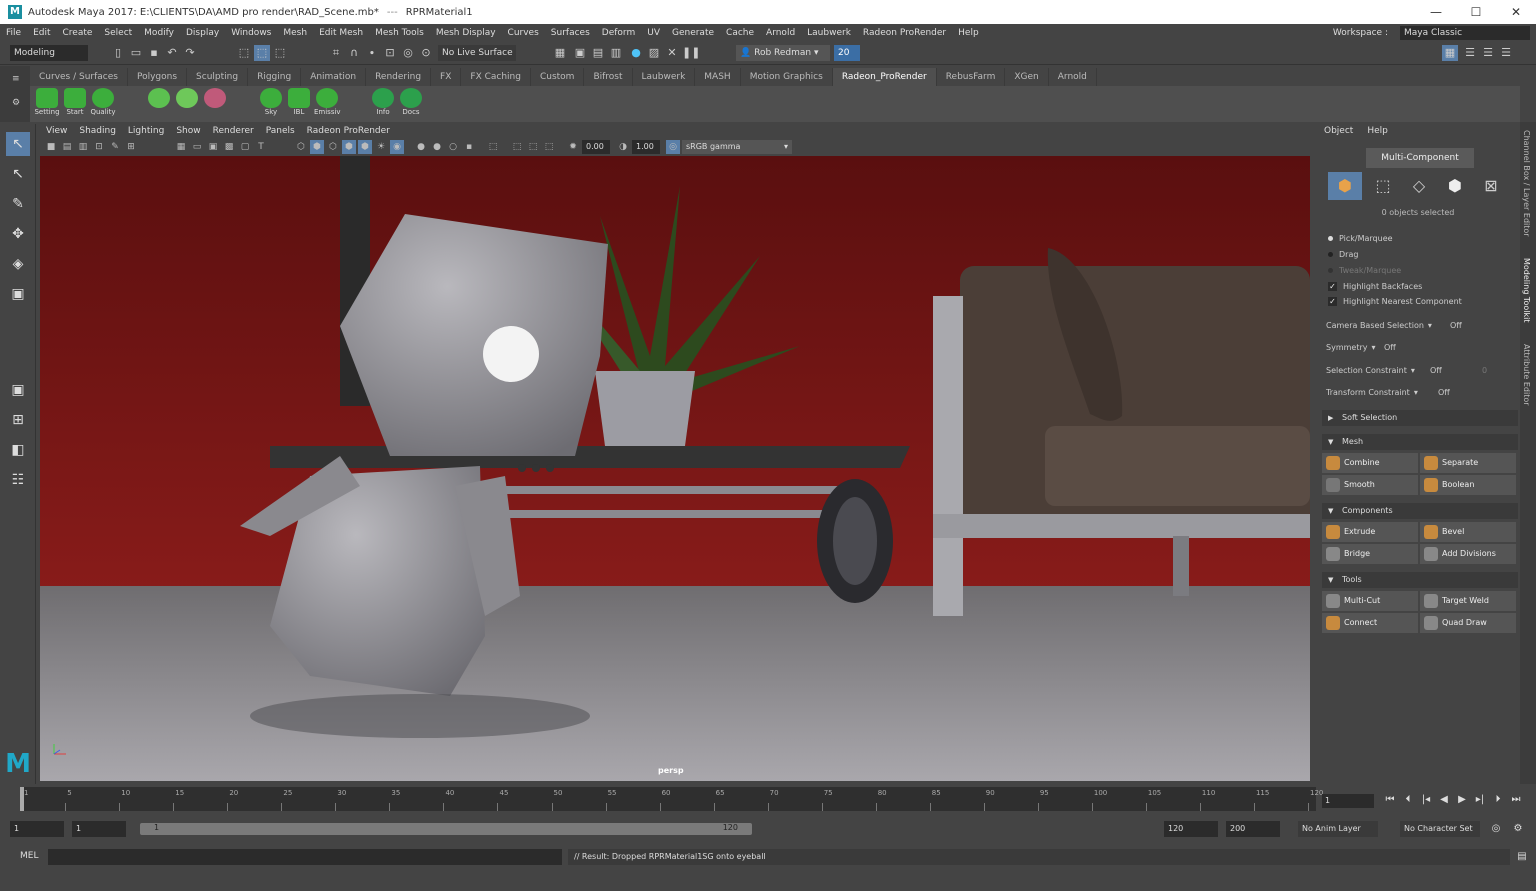  I want to click on move-tool-icon: ✥, so click(18, 234).